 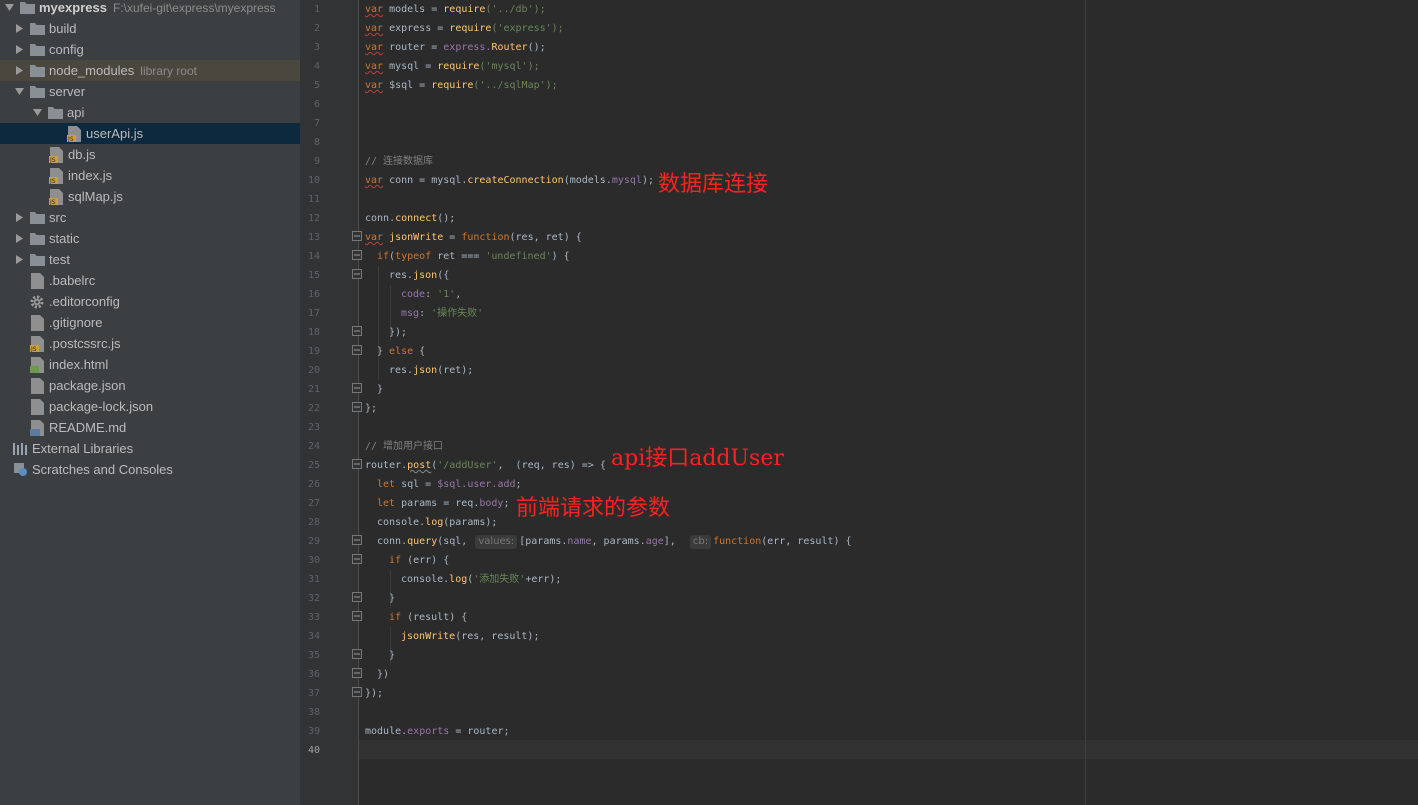 I want to click on code-line-3: var router = express.Router();, so click(x=455, y=47).